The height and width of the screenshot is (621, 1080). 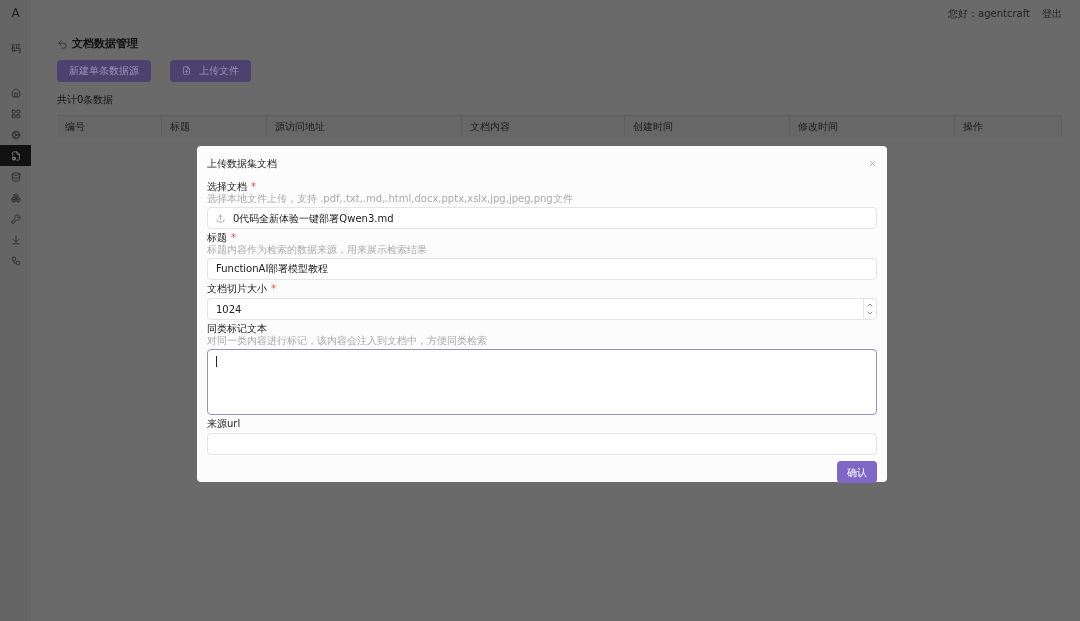 I want to click on field-label: 标题, so click(x=217, y=238).